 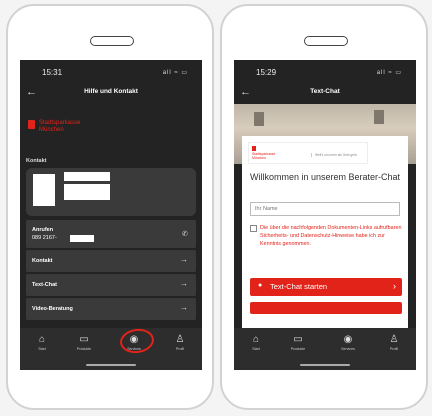 I want to click on redacted-number, so click(x=82, y=238).